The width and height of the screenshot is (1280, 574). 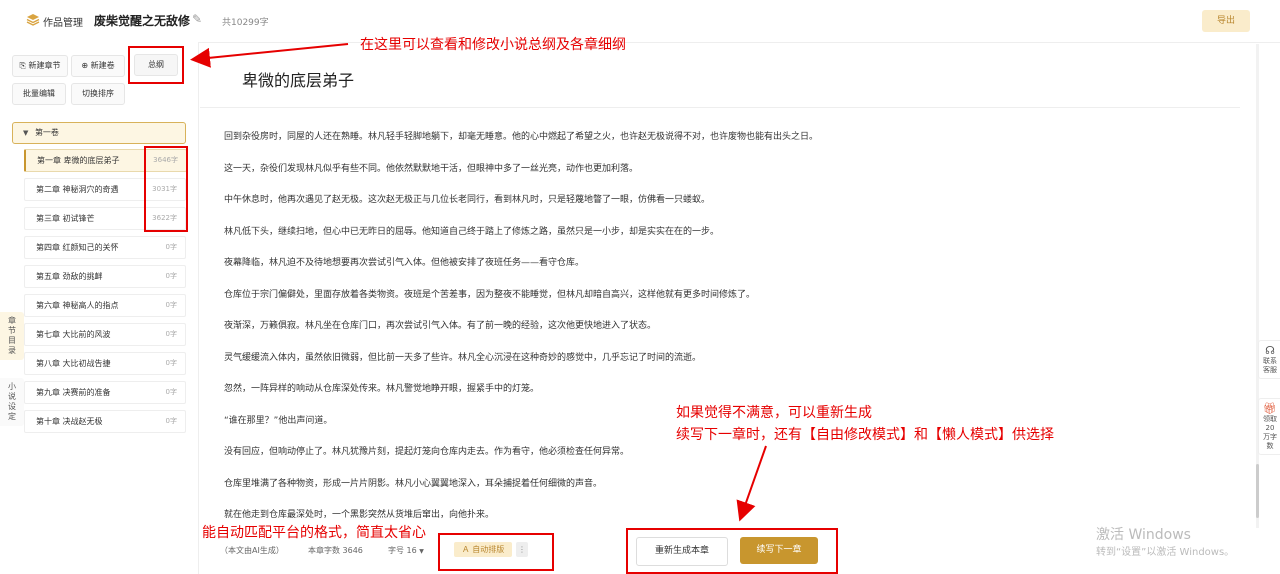 What do you see at coordinates (865, 435) in the screenshot?
I see `annotation-regenerate-2: 续写下一章时，还有【自由修改模式】和【懒人模式】供选择` at bounding box center [865, 435].